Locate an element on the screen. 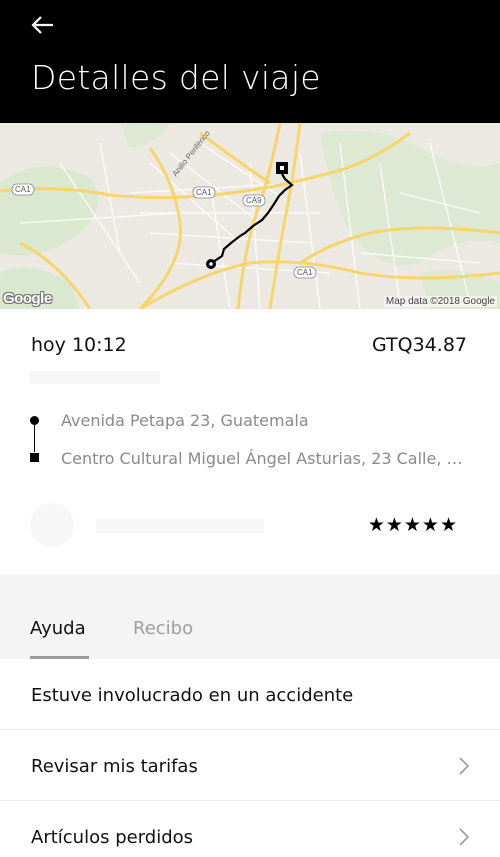 The width and height of the screenshot is (500, 857). tab-receipt: Recibo is located at coordinates (163, 628).